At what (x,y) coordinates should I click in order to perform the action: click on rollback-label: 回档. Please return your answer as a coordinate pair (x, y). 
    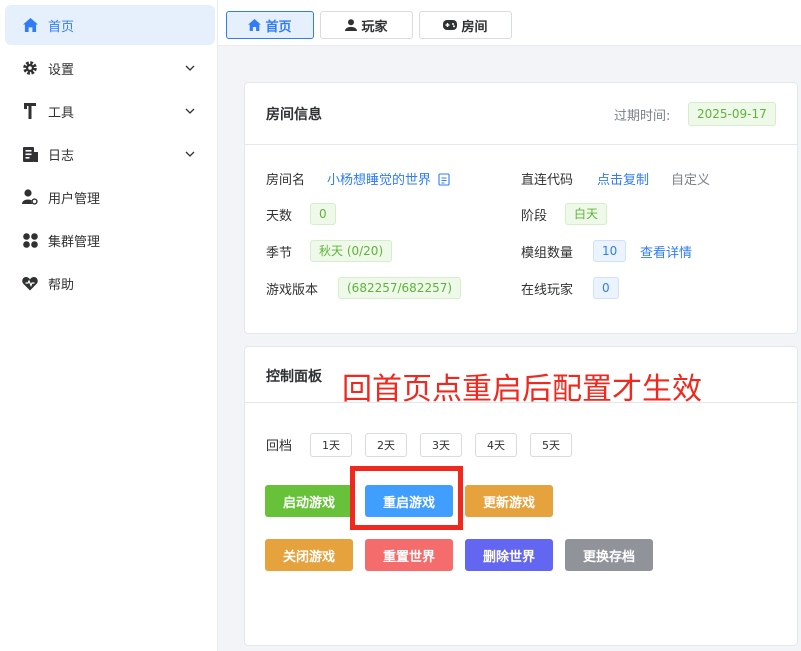
    Looking at the image, I should click on (279, 446).